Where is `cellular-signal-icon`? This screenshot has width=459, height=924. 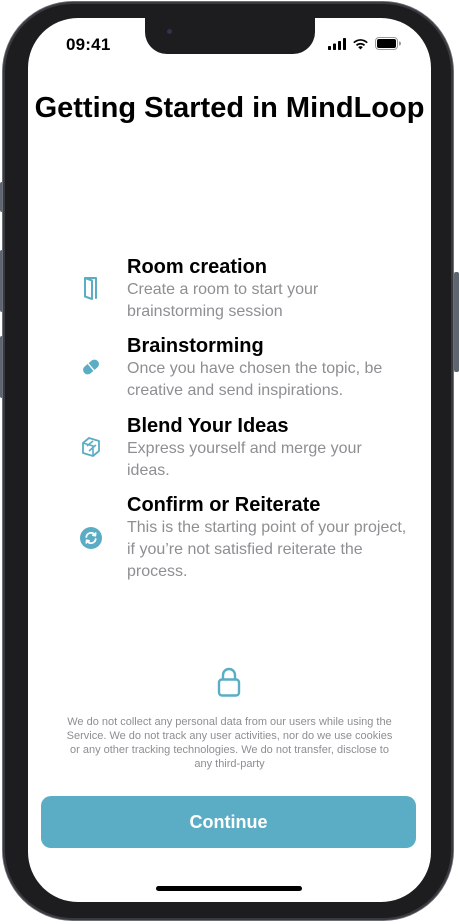
cellular-signal-icon is located at coordinates (337, 46).